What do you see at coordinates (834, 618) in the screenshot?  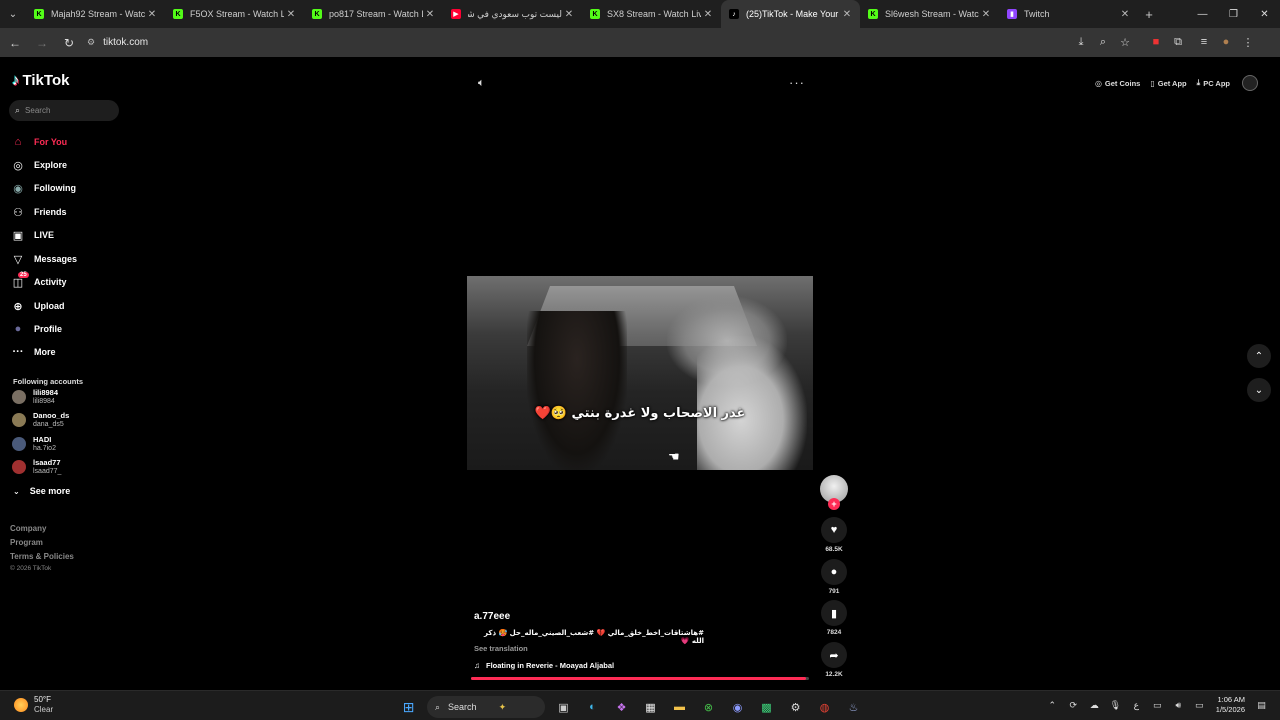 I see `save-action: ▮ 7824` at bounding box center [834, 618].